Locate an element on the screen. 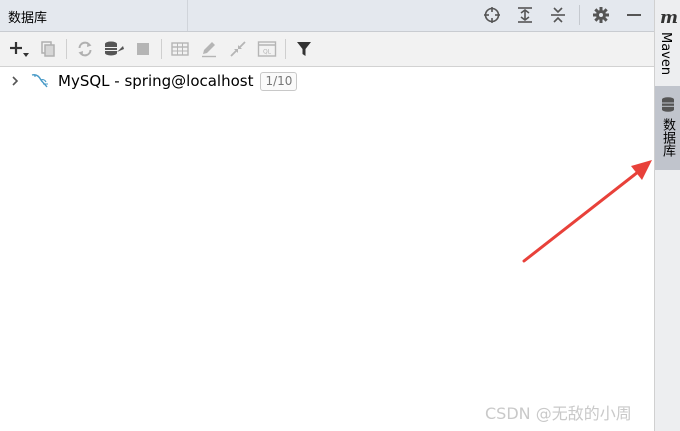 Image resolution: width=680 pixels, height=431 pixels. tool-tab-maven: m Maven is located at coordinates (667, 45).